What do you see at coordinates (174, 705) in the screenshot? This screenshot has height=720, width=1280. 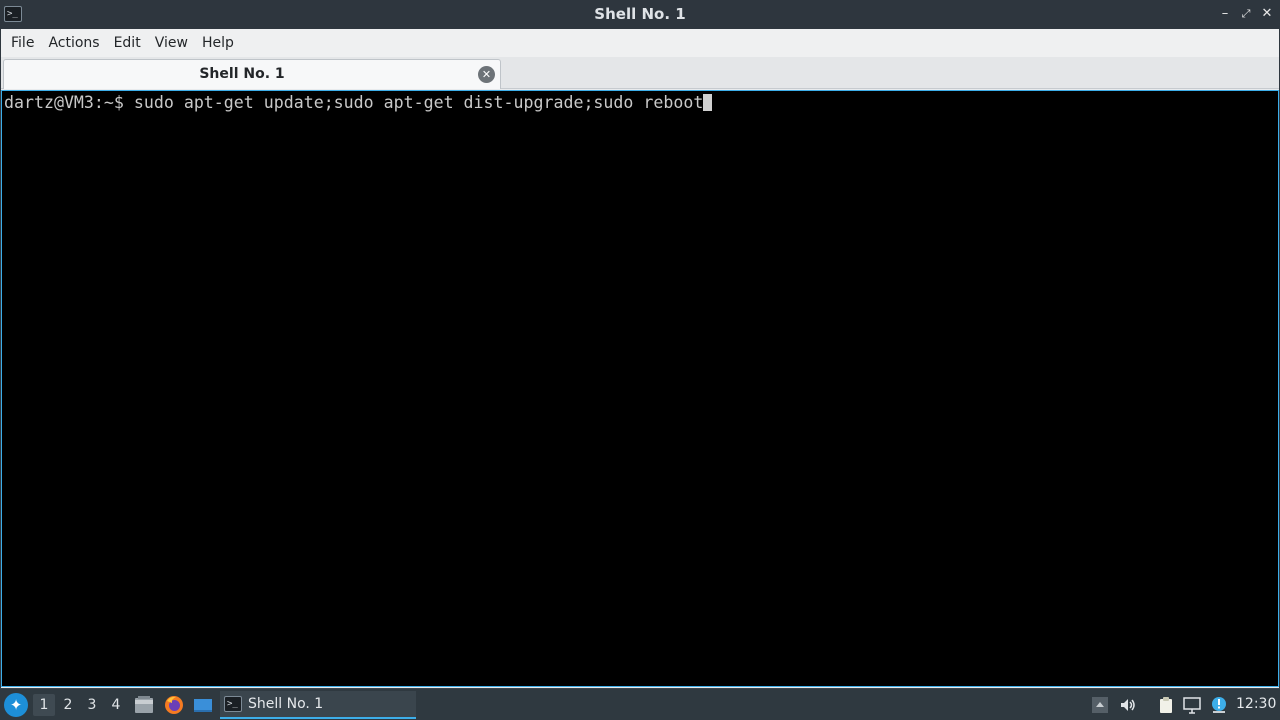 I see `firefox-icon` at bounding box center [174, 705].